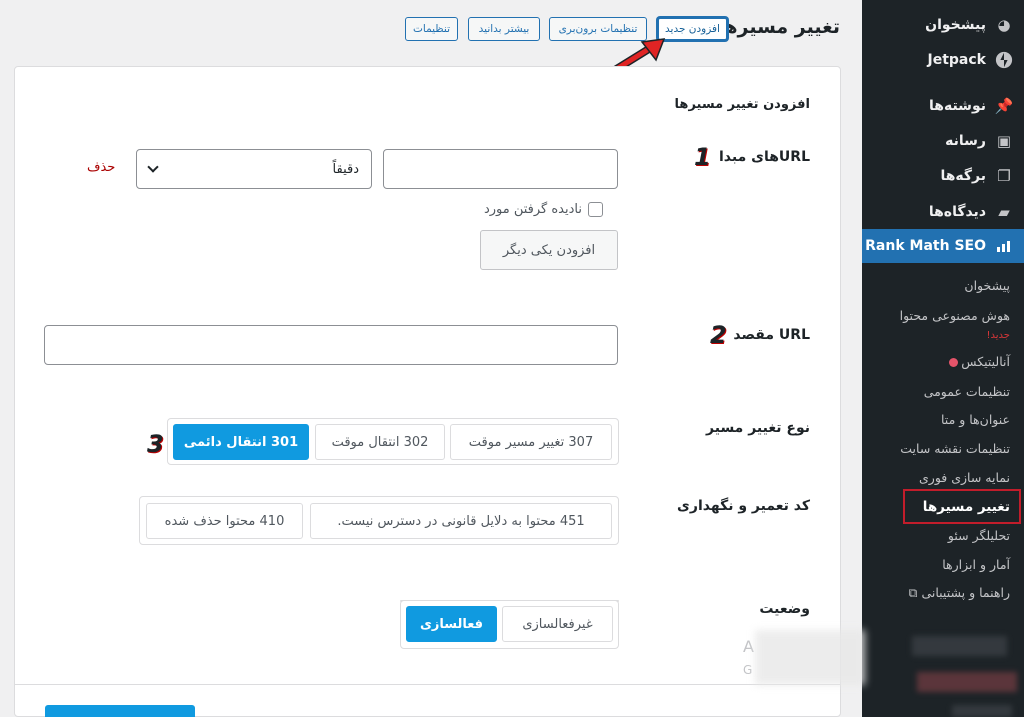 The width and height of the screenshot is (1024, 717). What do you see at coordinates (120, 711) in the screenshot?
I see `save-button` at bounding box center [120, 711].